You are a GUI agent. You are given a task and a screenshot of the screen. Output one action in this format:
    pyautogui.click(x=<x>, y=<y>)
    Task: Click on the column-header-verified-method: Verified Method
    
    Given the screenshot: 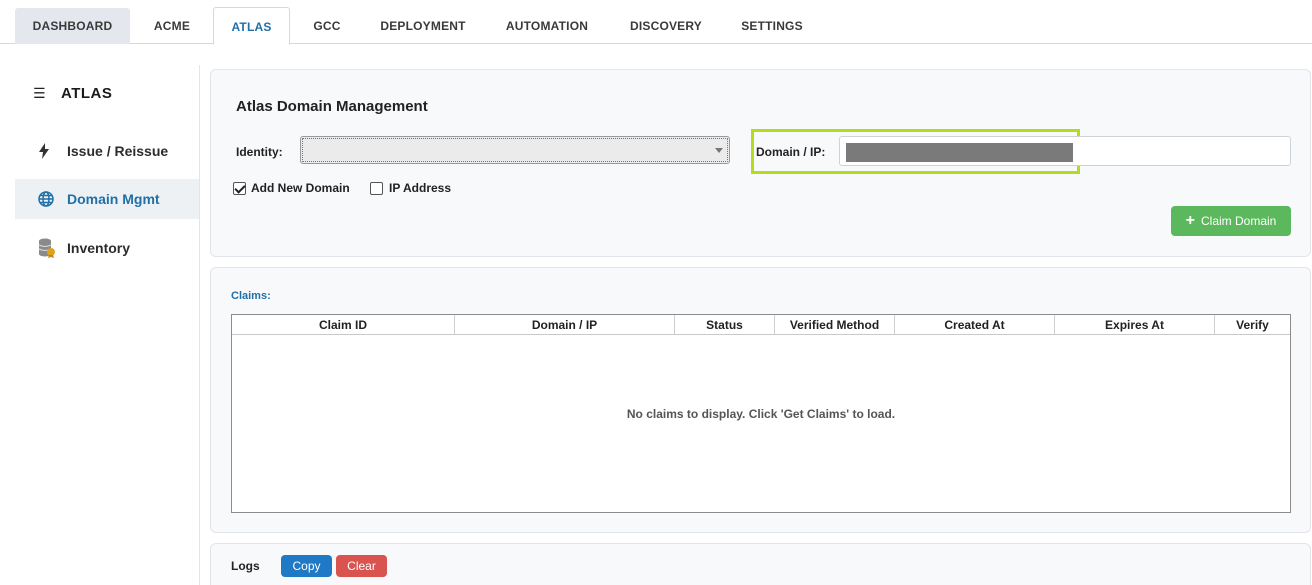 What is the action you would take?
    pyautogui.click(x=835, y=325)
    